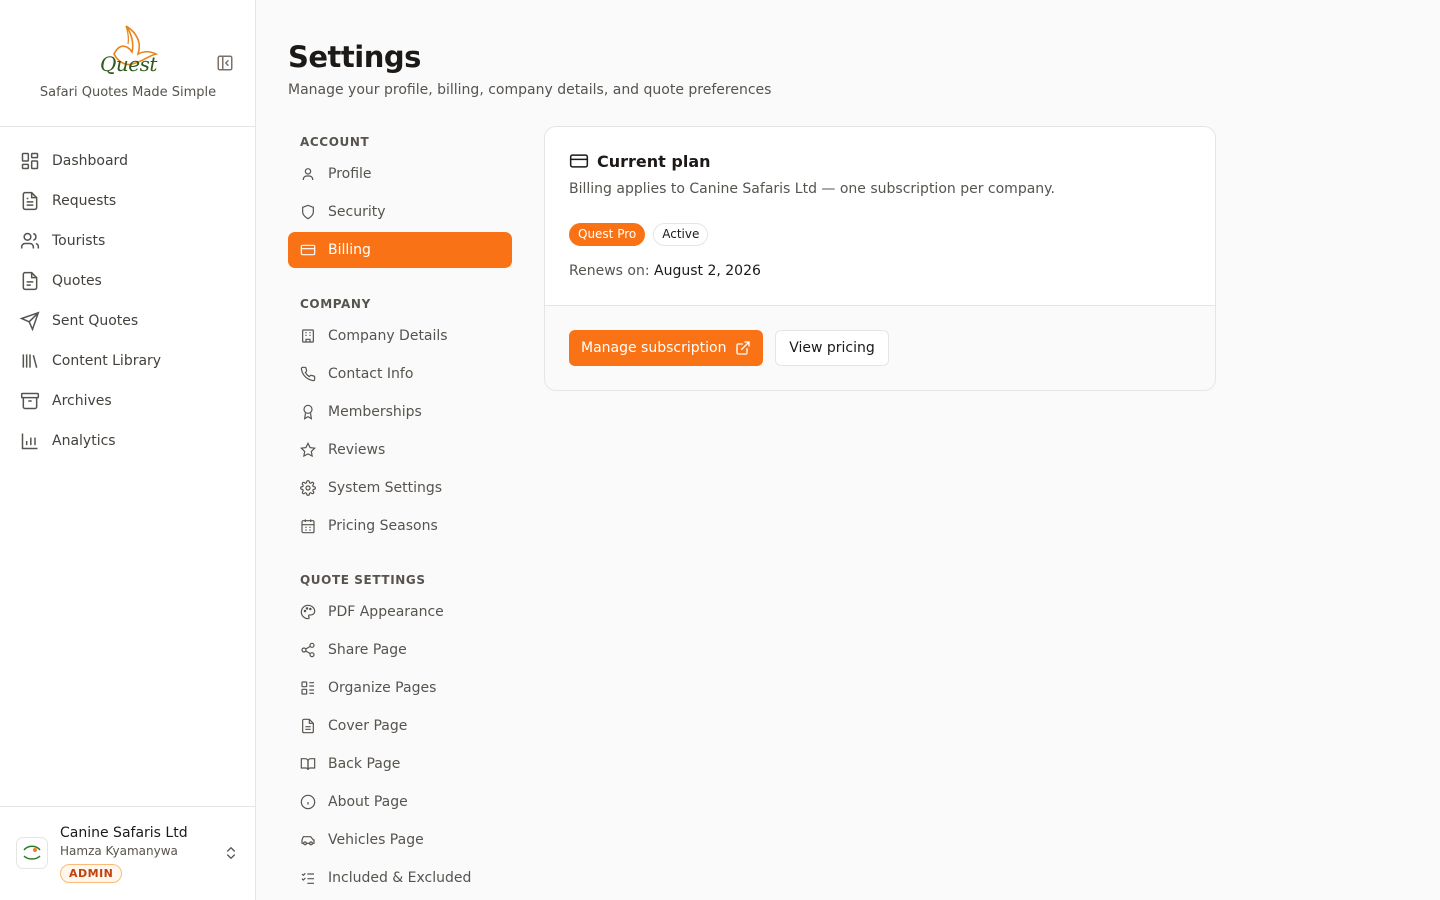  Describe the element at coordinates (666, 348) in the screenshot. I see `manage-subscription-button: Manage subscription` at that location.